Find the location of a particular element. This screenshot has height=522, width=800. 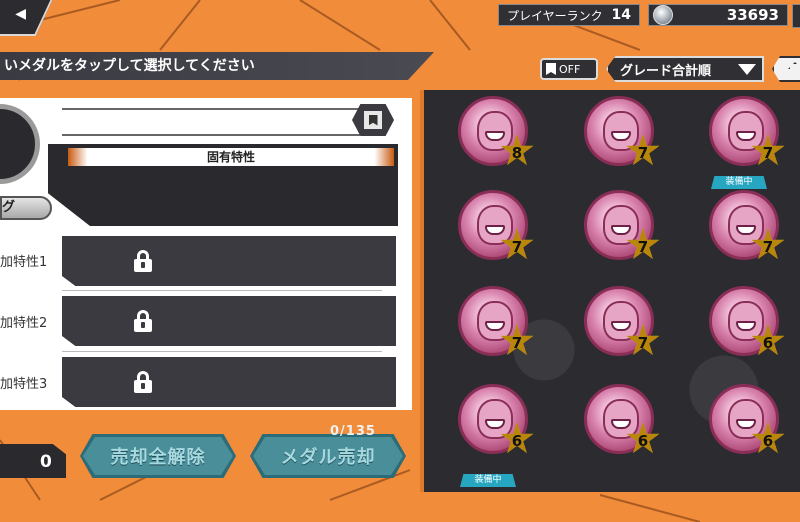

medal-name-bar is located at coordinates (211, 122).